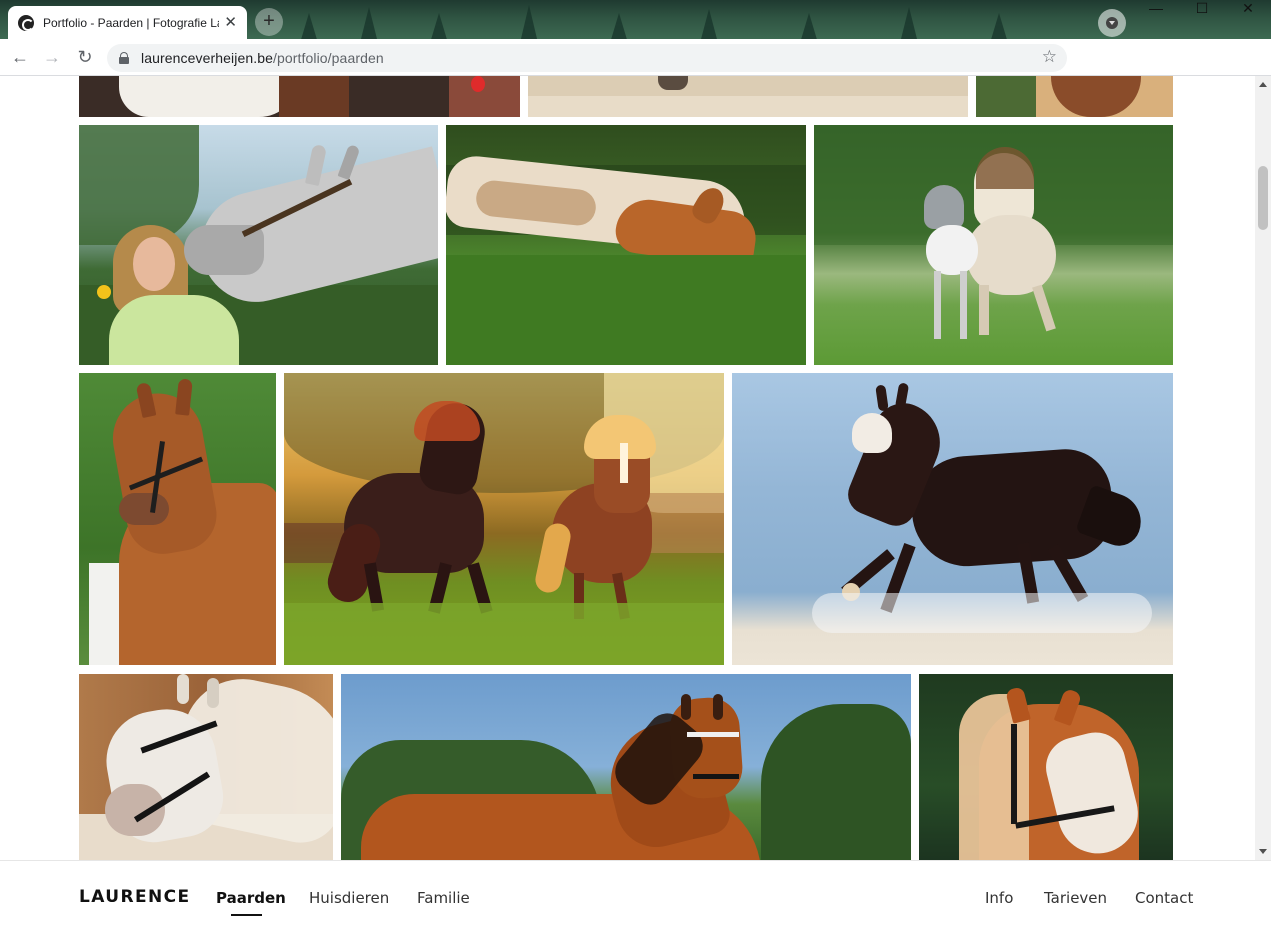 Image resolution: width=1271 pixels, height=930 pixels. Describe the element at coordinates (349, 898) in the screenshot. I see `nav-link-huisdieren: Huisdieren` at that location.